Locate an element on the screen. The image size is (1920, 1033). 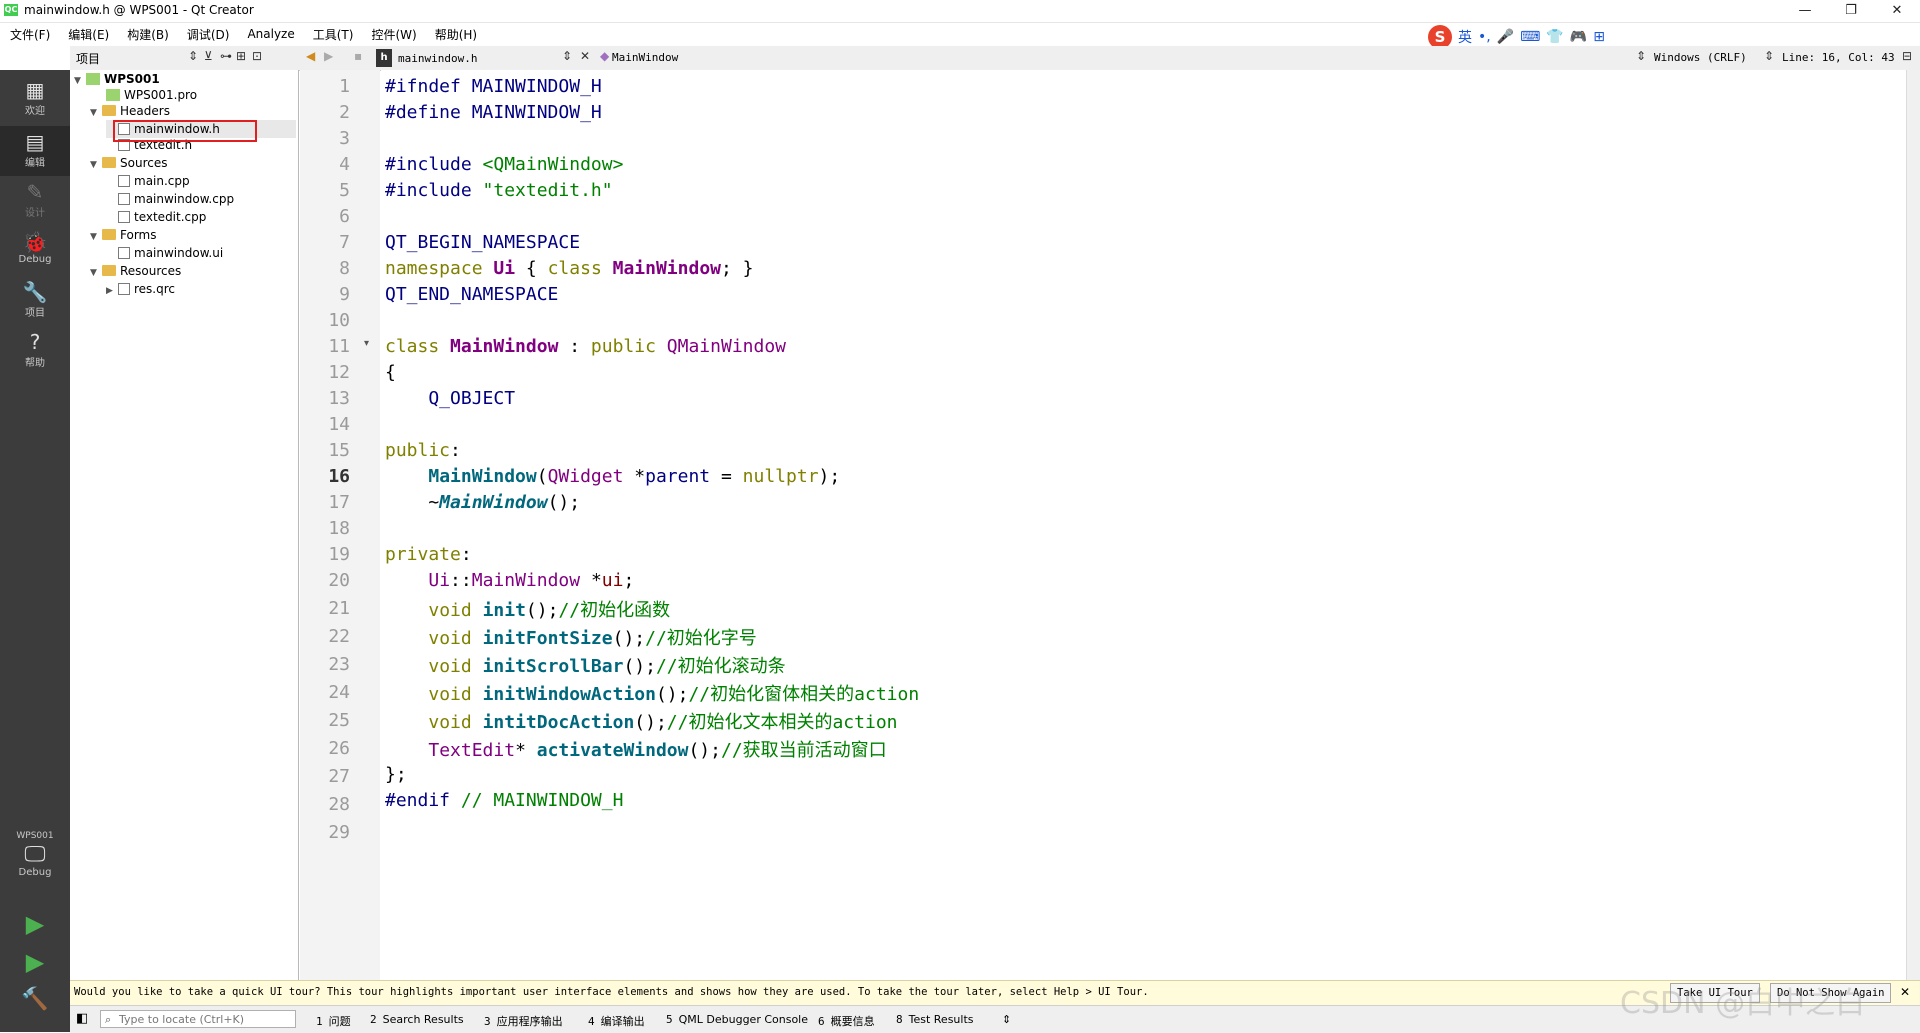
menu-edit: 编辑(E) is located at coordinates (87, 34).